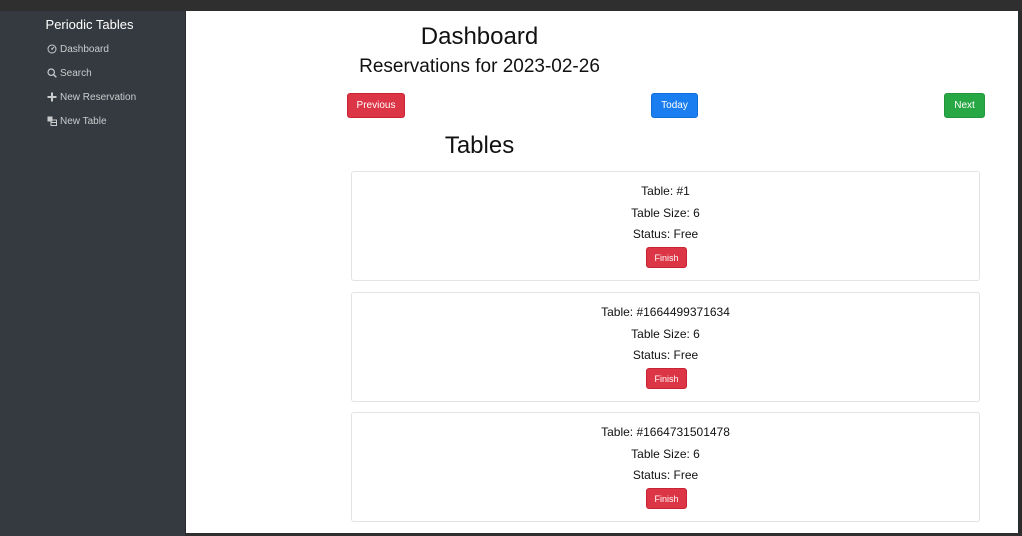 The height and width of the screenshot is (536, 1022). I want to click on table-id: Table: #1, so click(665, 191).